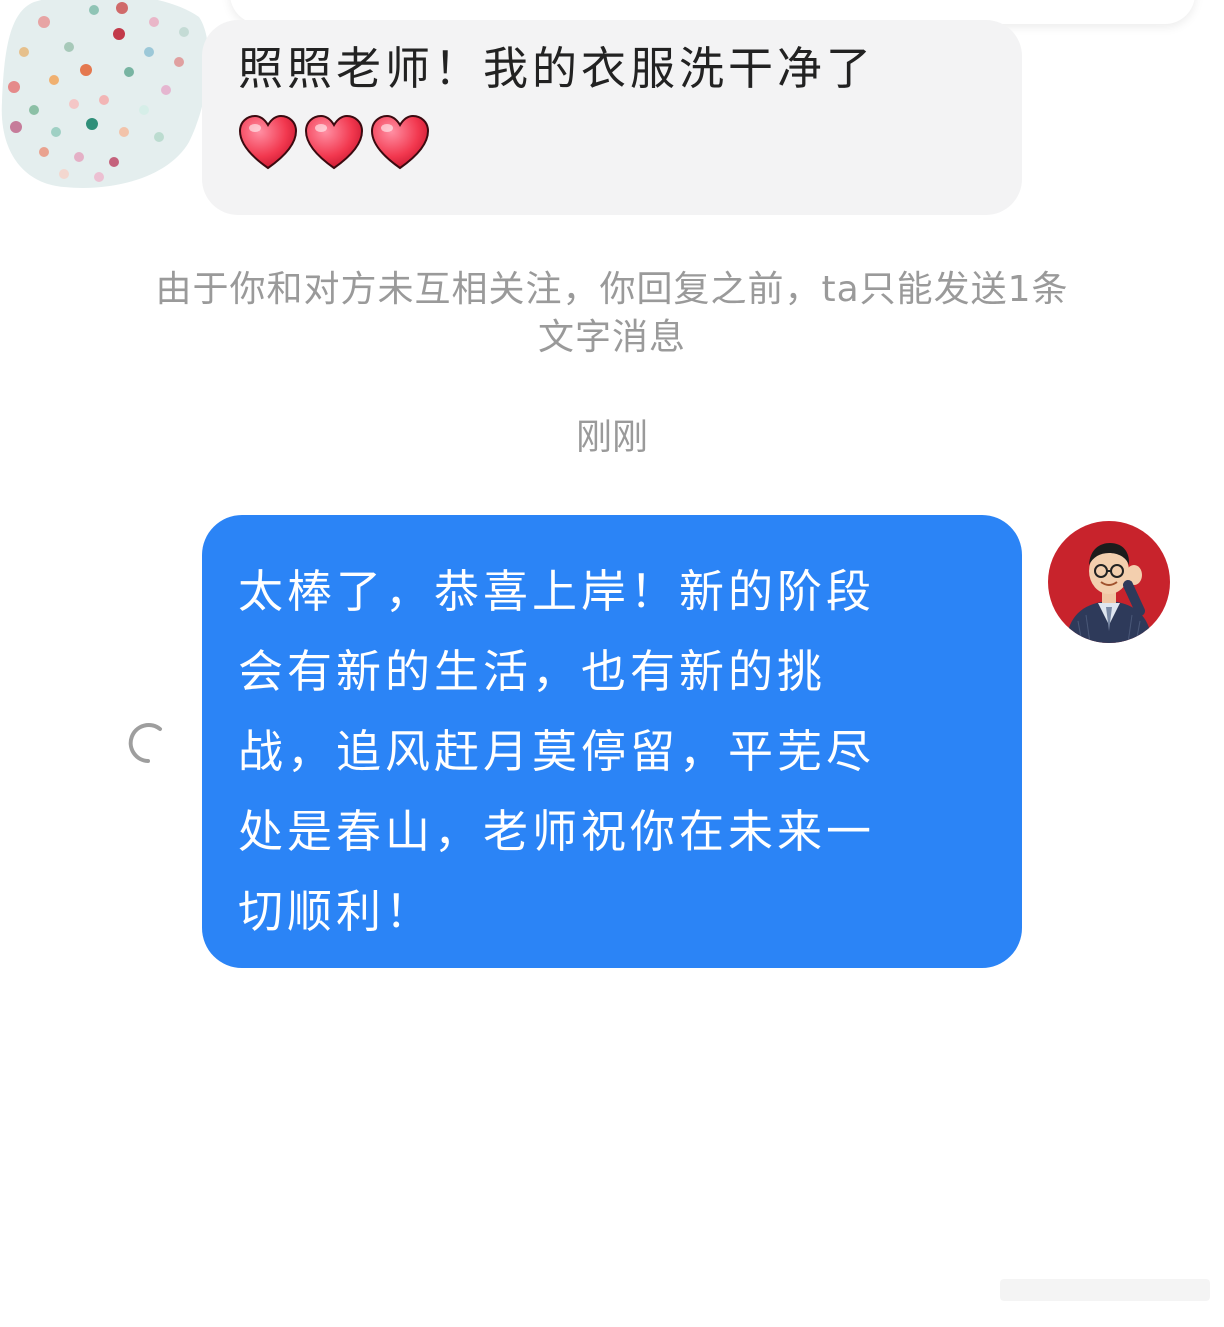 The height and width of the screenshot is (1327, 1224). Describe the element at coordinates (1105, 1290) in the screenshot. I see `watermark-logo` at that location.